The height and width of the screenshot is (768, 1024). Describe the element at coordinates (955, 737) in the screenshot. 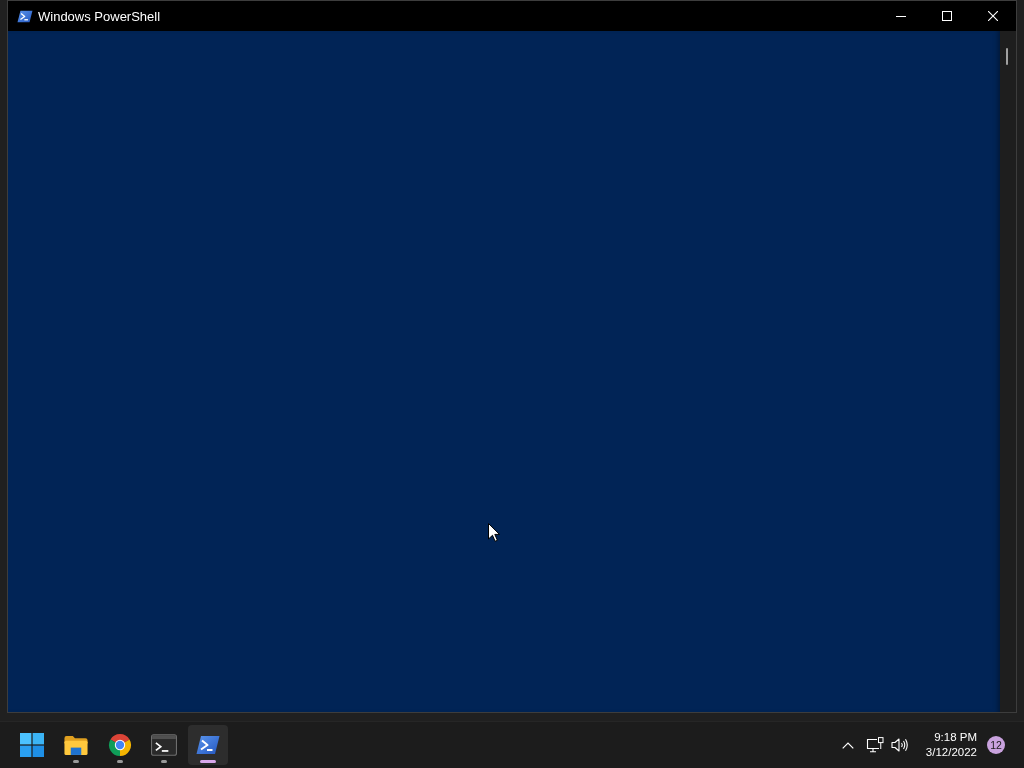

I see `clock-time: 9:18 PM` at that location.